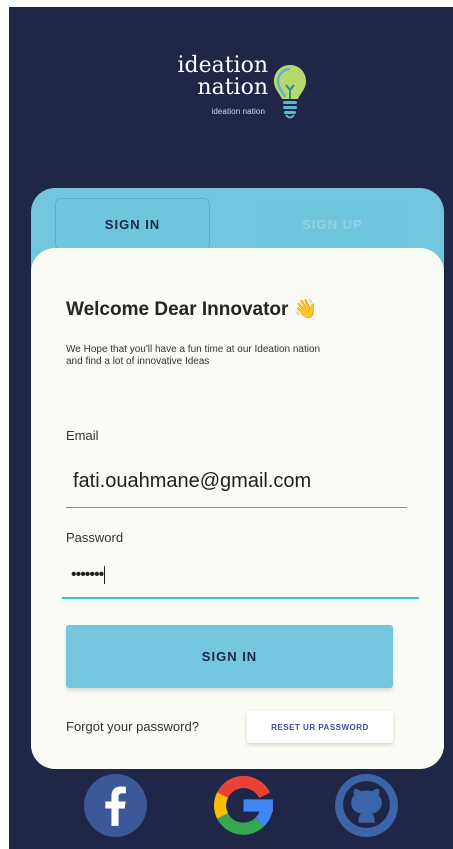 The width and height of the screenshot is (453, 849). I want to click on reset-password-button: RESET UR PASSWORD, so click(320, 727).